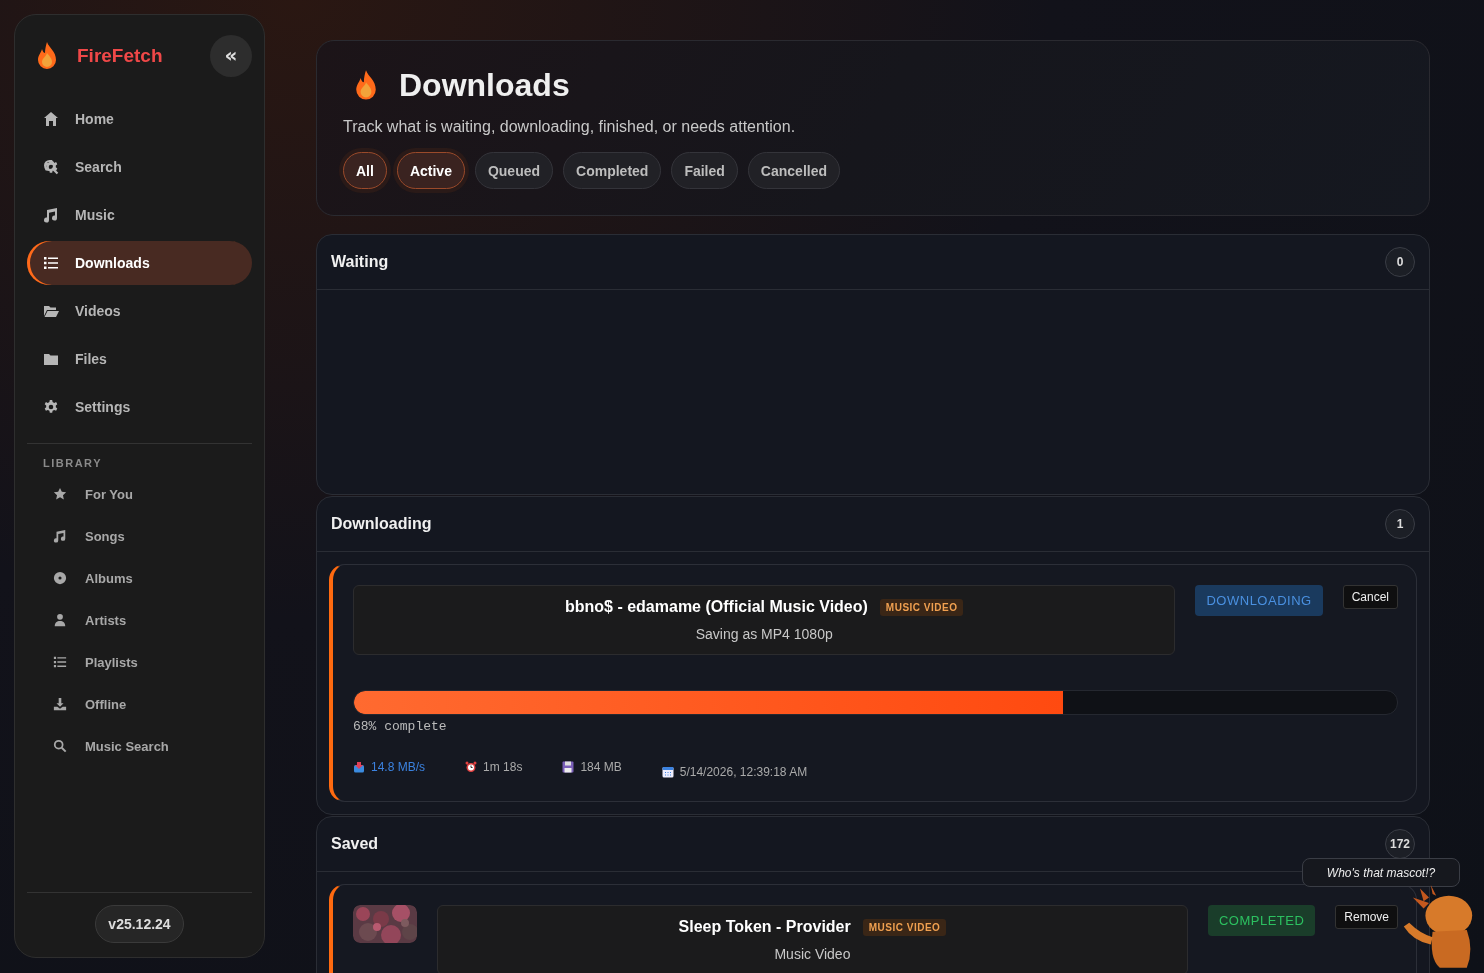  Describe the element at coordinates (51, 119) in the screenshot. I see `home-icon` at that location.